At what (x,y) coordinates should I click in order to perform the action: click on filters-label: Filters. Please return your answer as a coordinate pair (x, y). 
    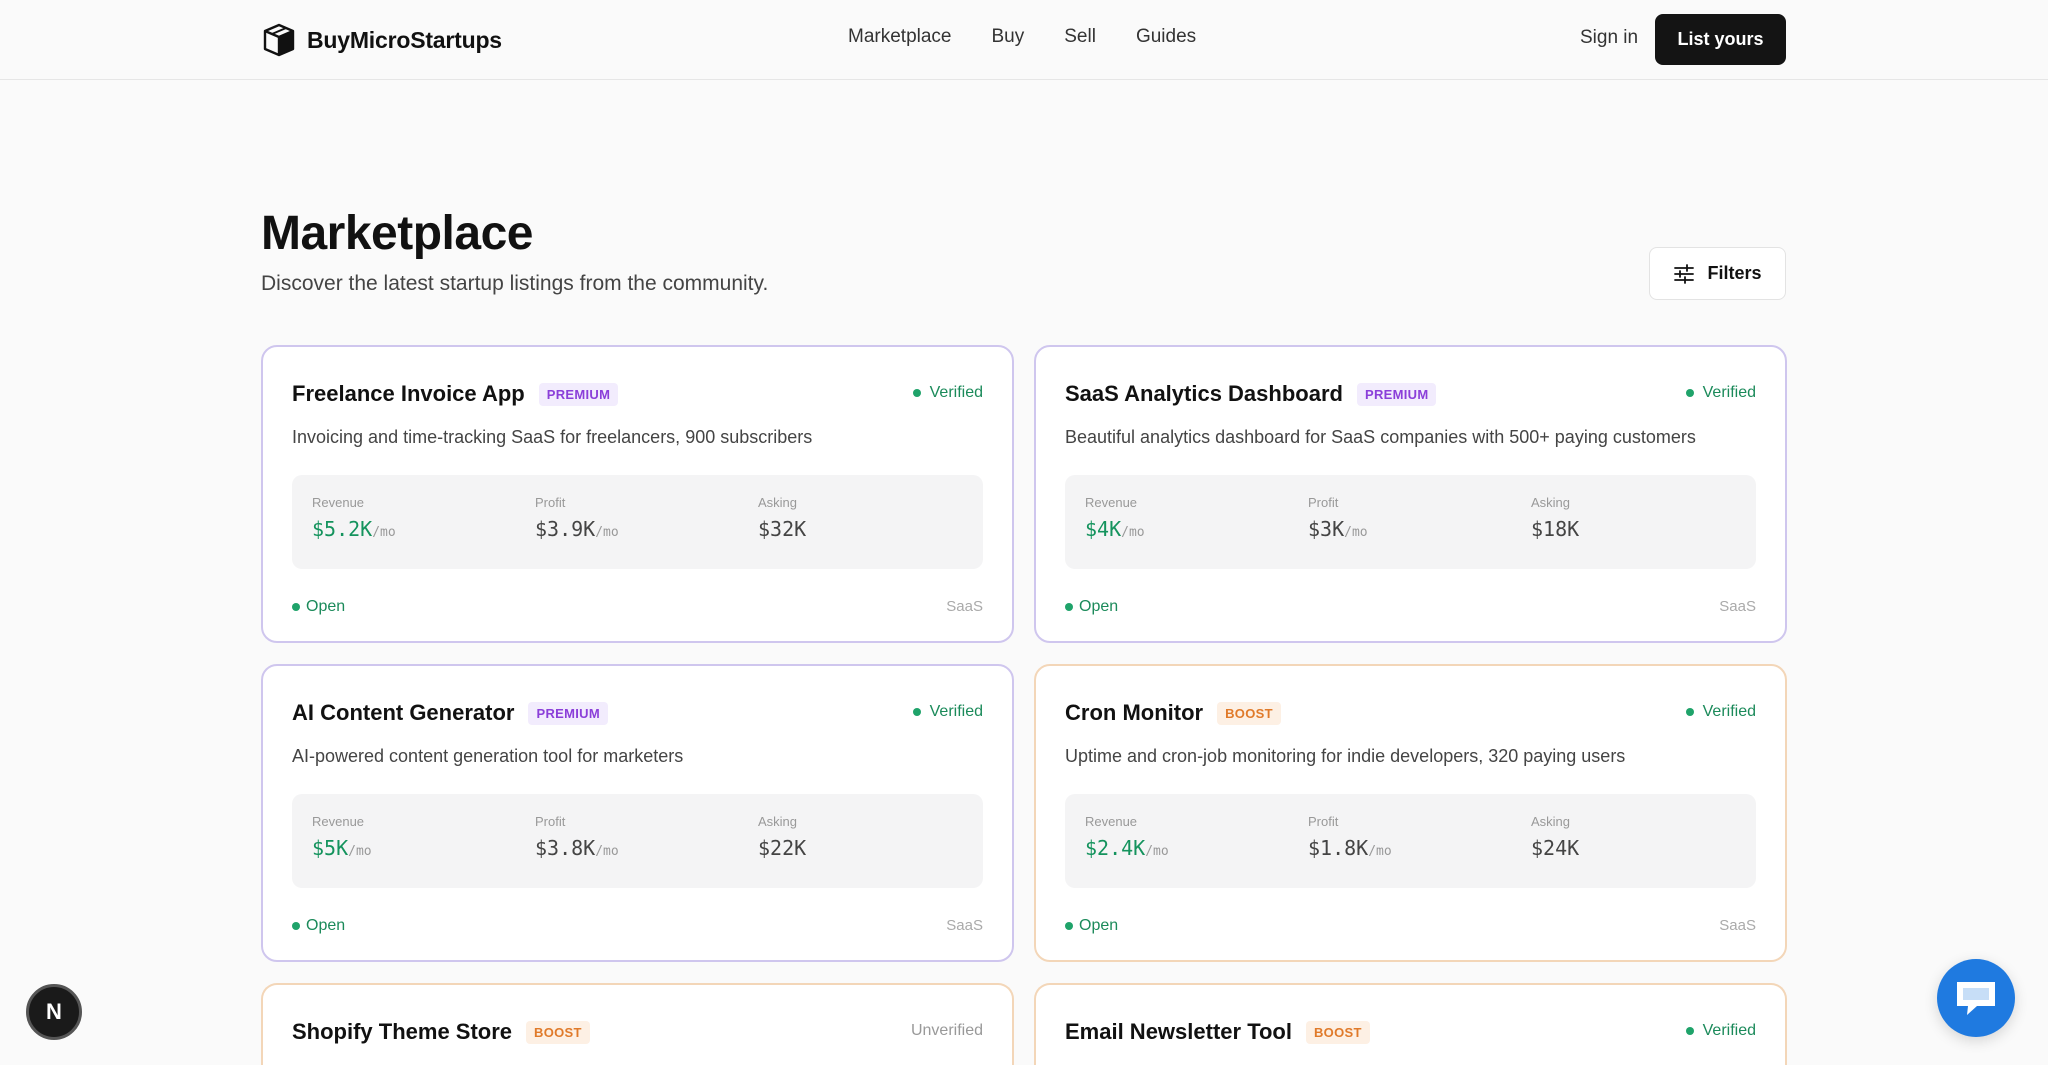
    Looking at the image, I should click on (1734, 273).